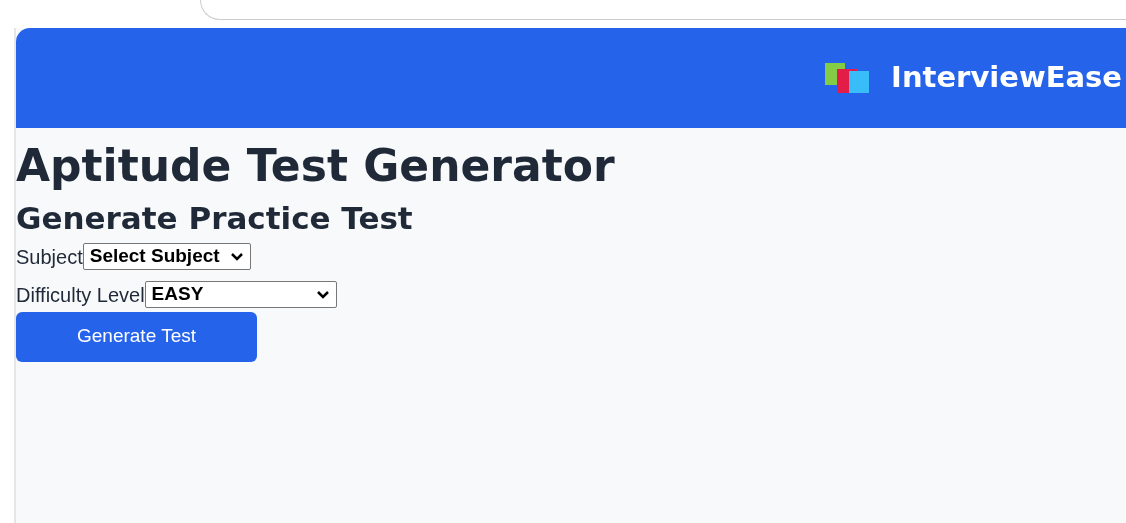  Describe the element at coordinates (166, 257) in the screenshot. I see `select-field: Select Subject` at that location.